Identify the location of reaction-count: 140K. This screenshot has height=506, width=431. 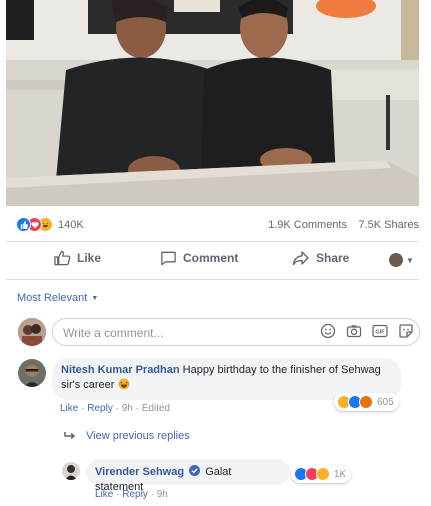
(71, 225).